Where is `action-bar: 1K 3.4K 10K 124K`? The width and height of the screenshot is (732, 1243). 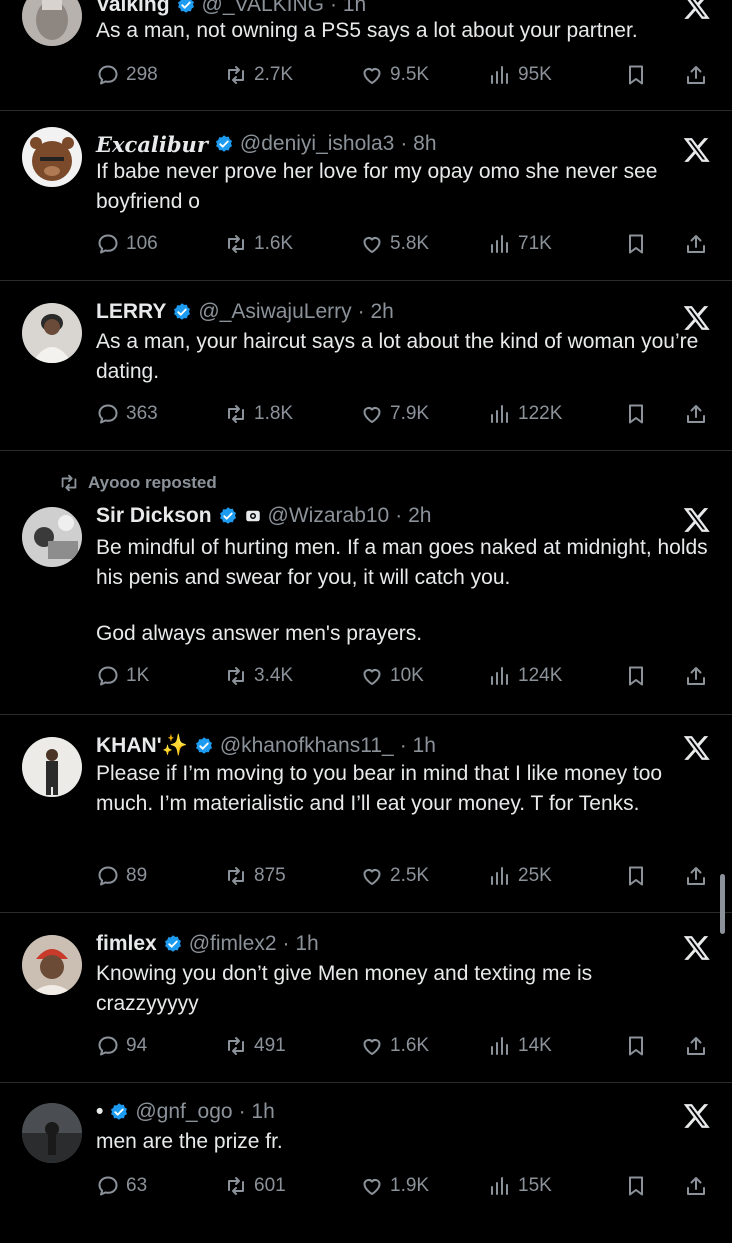 action-bar: 1K 3.4K 10K 124K is located at coordinates (408, 676).